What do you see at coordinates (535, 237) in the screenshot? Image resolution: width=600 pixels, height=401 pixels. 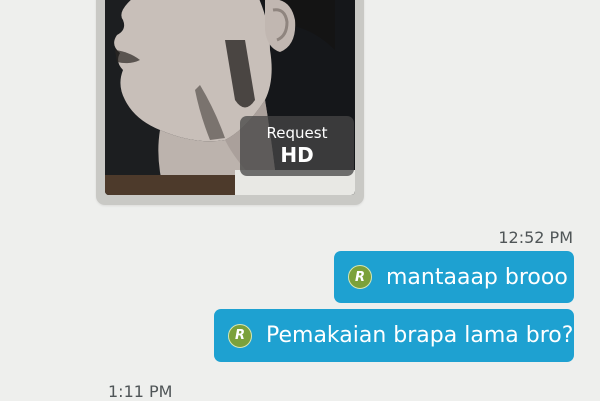 I see `timestamp-outgoing: 12:52 PM` at bounding box center [535, 237].